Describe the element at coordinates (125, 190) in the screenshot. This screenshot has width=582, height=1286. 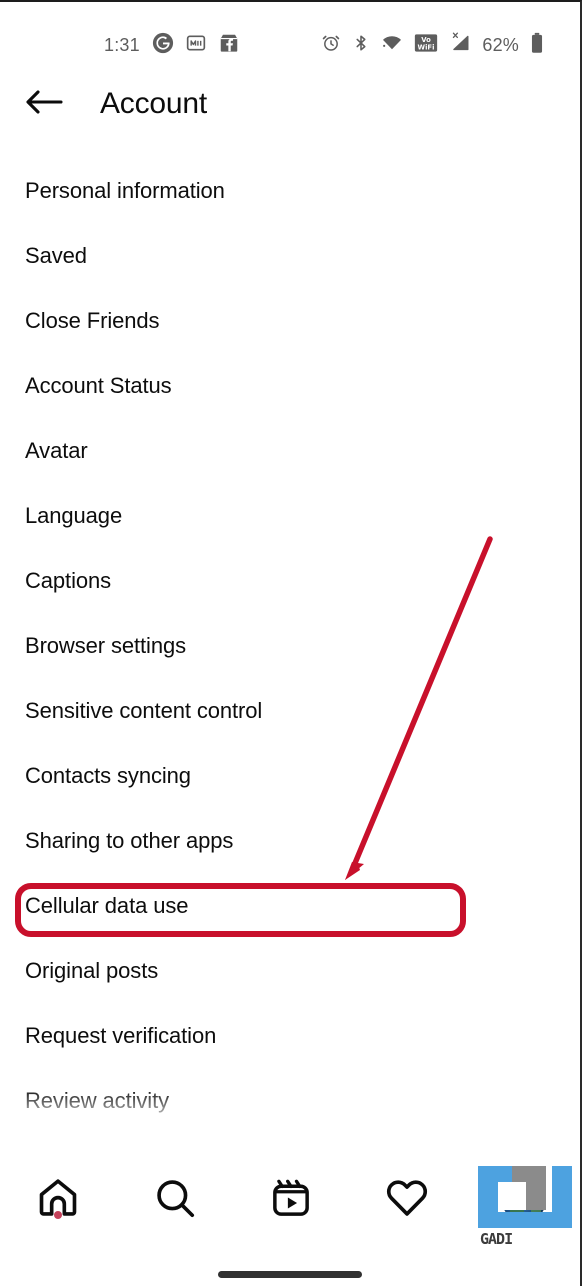
I see `list-item-label: Personal information` at that location.